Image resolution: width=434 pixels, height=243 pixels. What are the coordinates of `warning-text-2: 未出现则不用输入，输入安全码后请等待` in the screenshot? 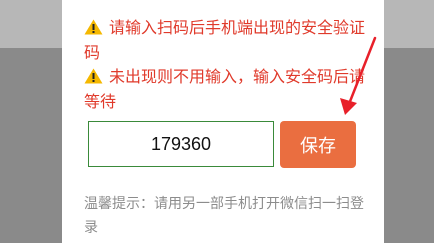 It's located at (225, 89).